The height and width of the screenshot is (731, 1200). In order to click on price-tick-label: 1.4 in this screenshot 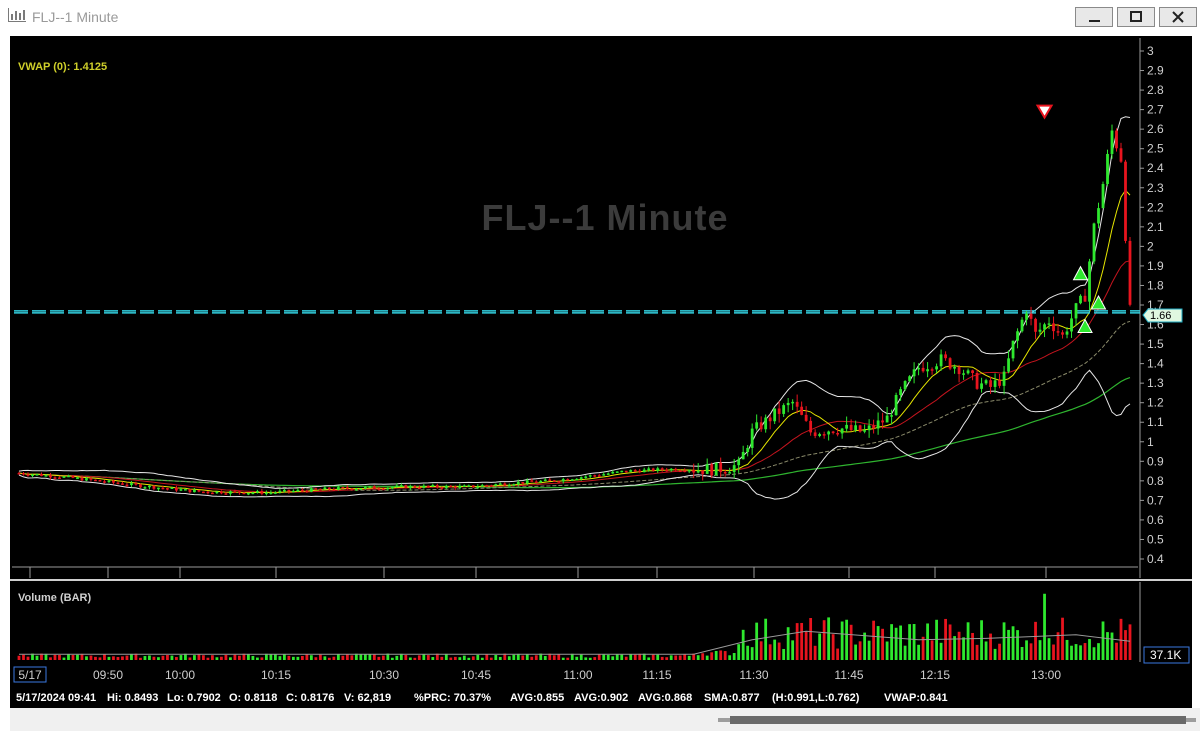, I will do `click(1155, 364)`.